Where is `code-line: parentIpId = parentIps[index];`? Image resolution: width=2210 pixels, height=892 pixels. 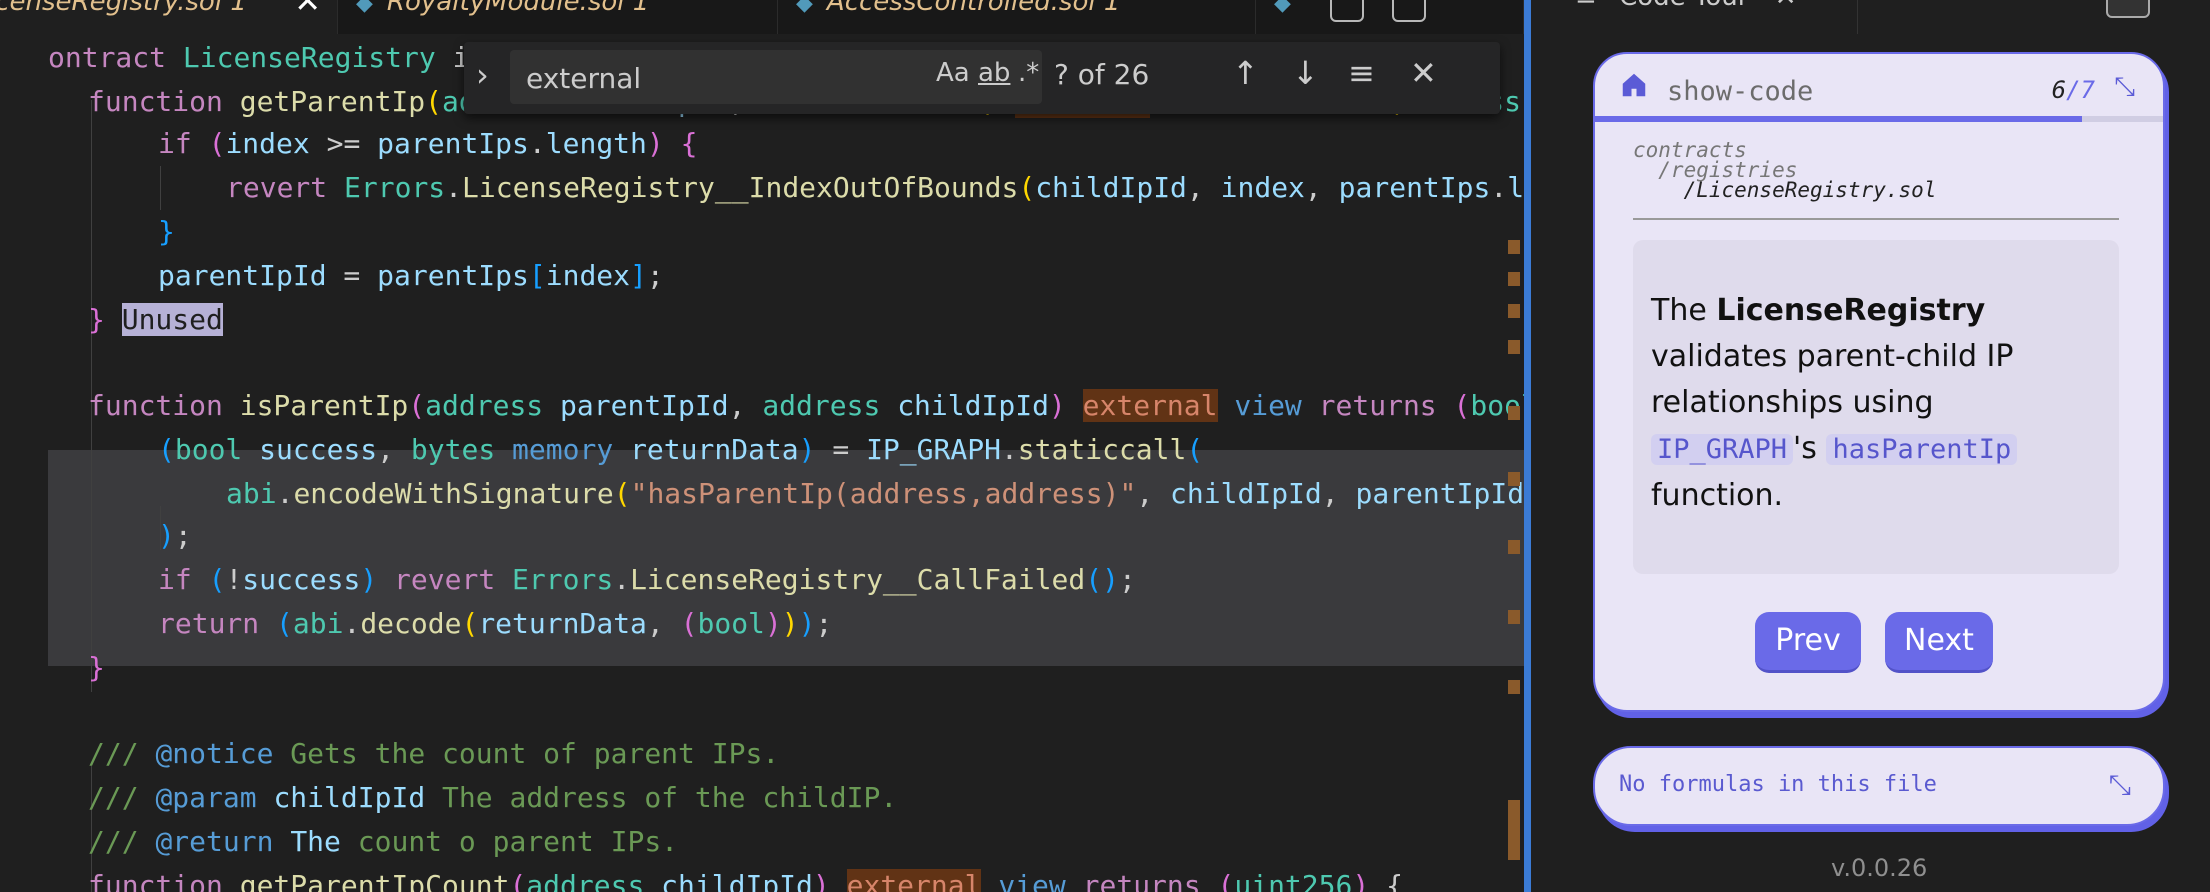 code-line: parentIpId = parentIps[index]; is located at coordinates (411, 275).